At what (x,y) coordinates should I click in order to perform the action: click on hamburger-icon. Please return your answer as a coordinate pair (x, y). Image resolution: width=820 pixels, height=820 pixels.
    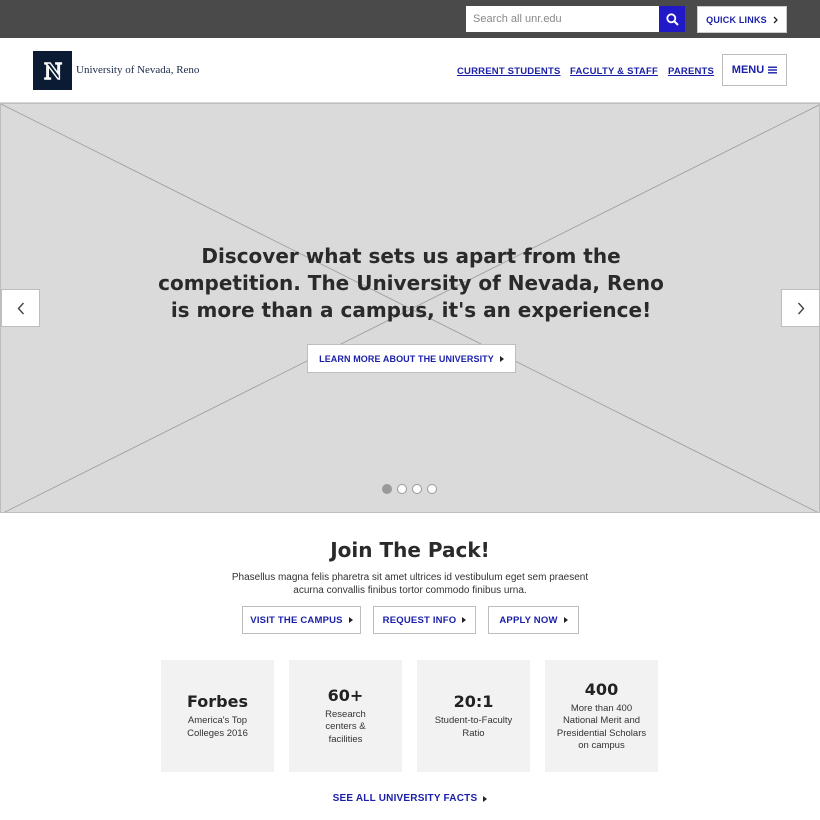
    Looking at the image, I should click on (773, 70).